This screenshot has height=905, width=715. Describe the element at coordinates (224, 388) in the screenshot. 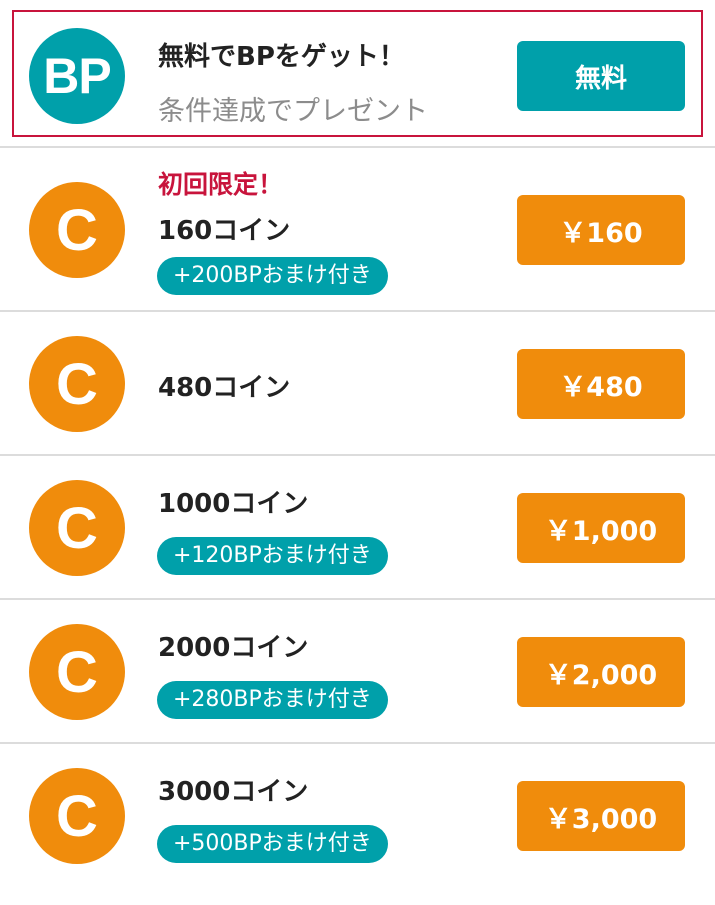

I see `coin-pack-name: 480コイン` at that location.